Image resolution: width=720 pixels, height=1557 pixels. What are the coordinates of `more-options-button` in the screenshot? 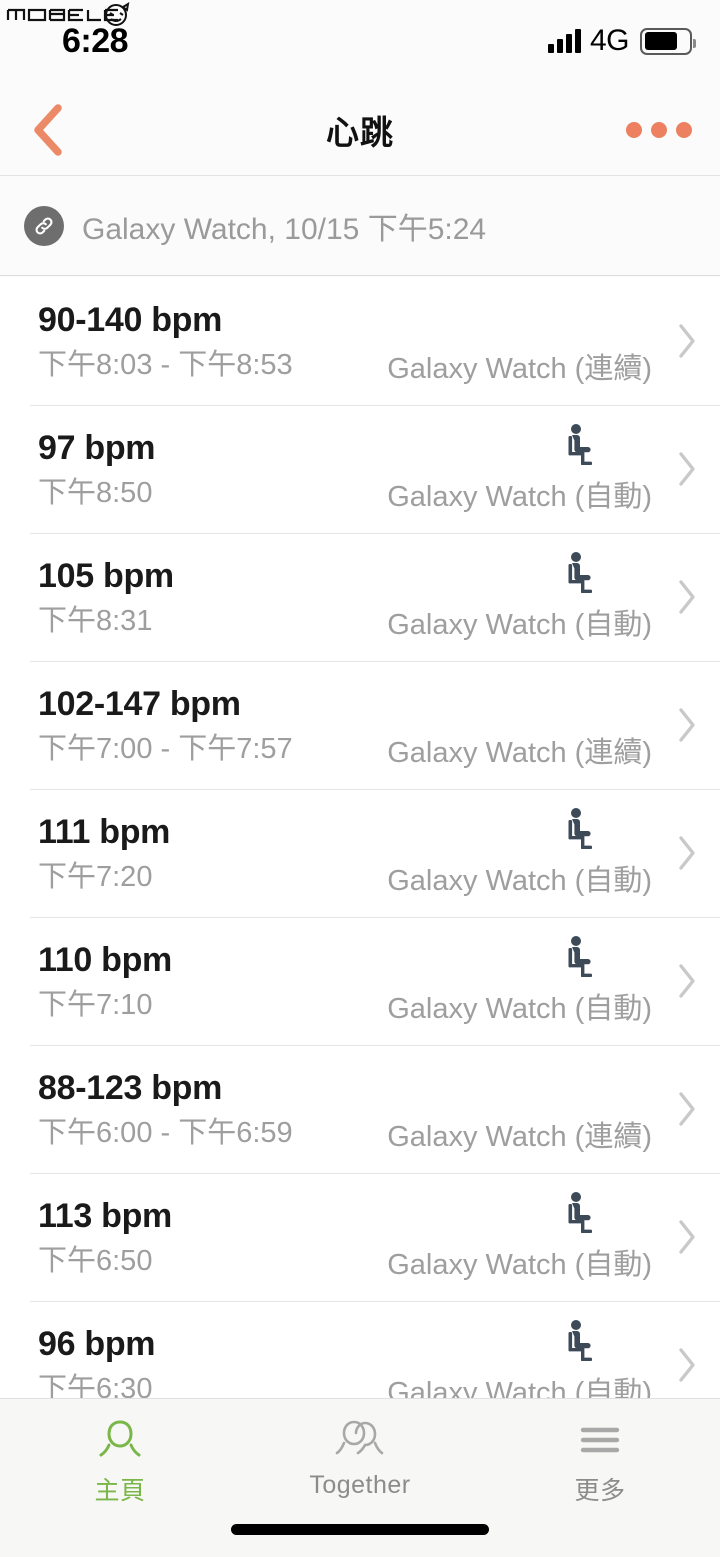 It's located at (659, 130).